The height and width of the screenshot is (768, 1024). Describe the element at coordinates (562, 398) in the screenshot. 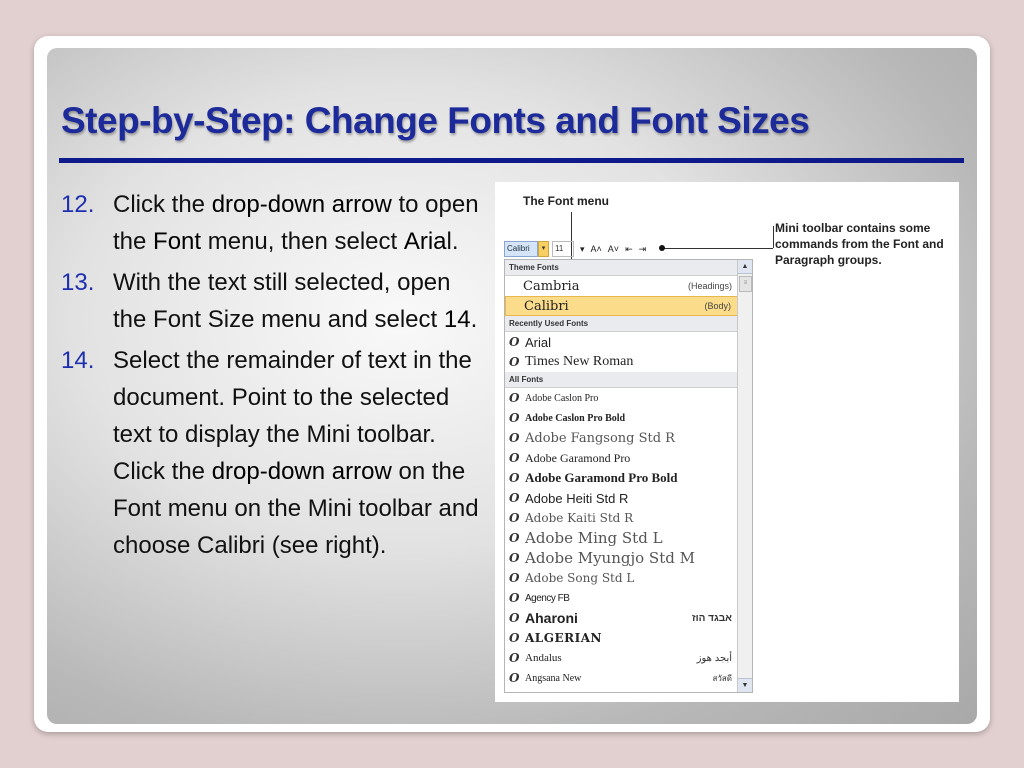

I see `font-option-label: Adobe Caslon Pro` at that location.